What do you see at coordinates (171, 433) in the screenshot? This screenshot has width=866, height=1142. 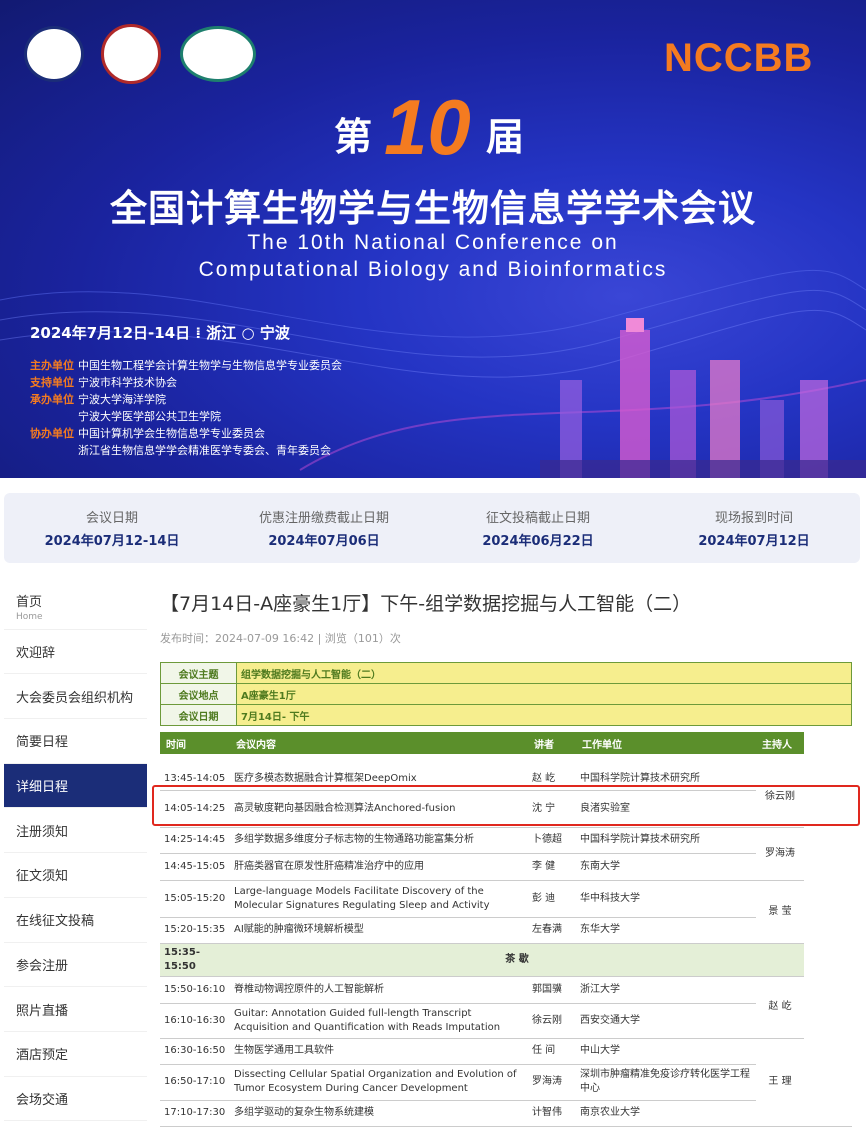 I see `organizer-name: 中国计算机学会生物信息学专业委员会` at bounding box center [171, 433].